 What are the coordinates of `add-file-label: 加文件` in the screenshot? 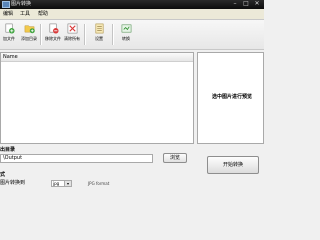 It's located at (9, 38).